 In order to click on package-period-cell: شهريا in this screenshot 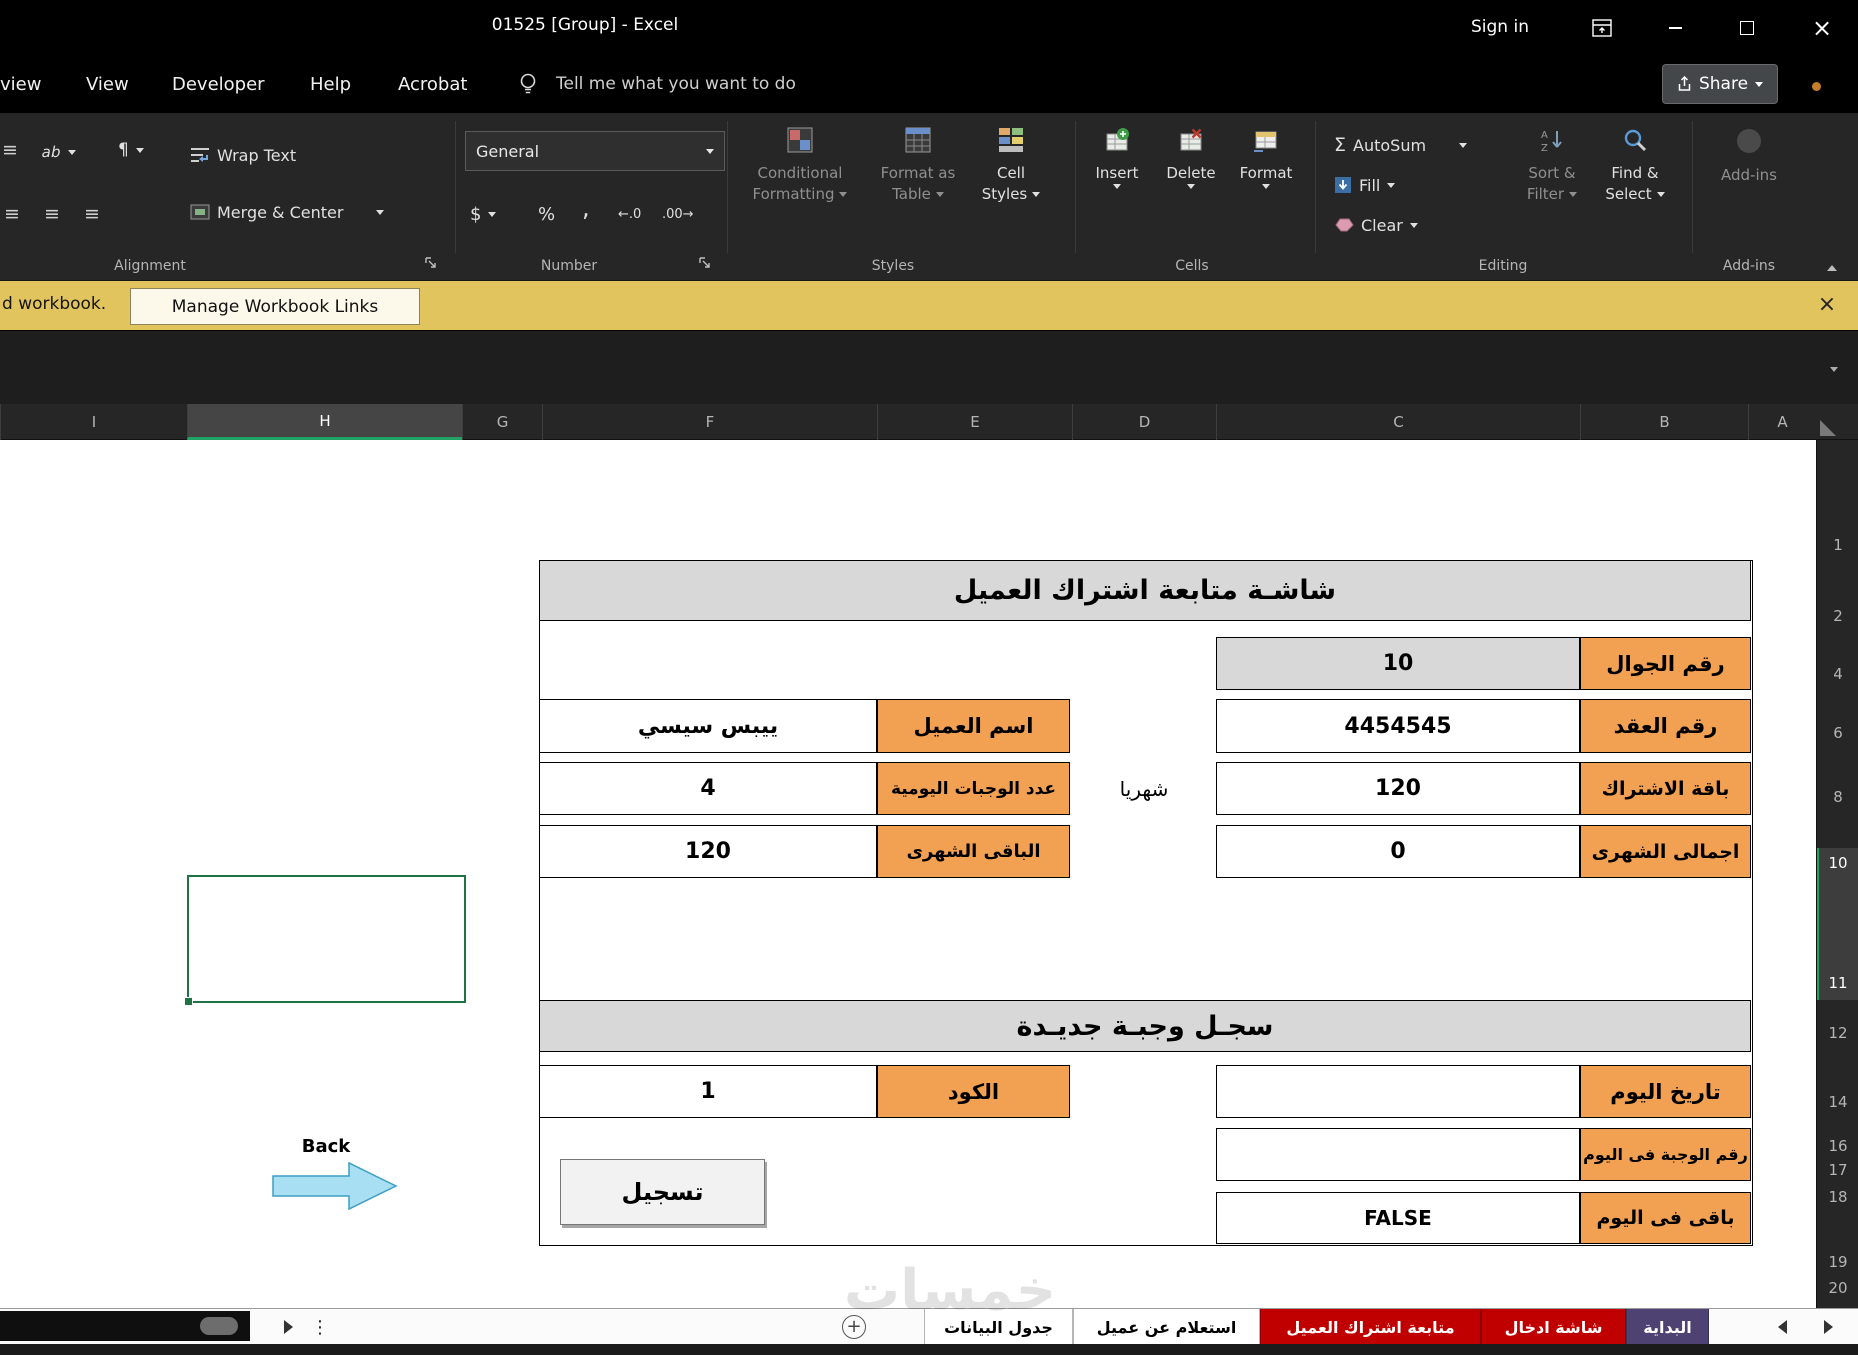, I will do `click(1144, 788)`.